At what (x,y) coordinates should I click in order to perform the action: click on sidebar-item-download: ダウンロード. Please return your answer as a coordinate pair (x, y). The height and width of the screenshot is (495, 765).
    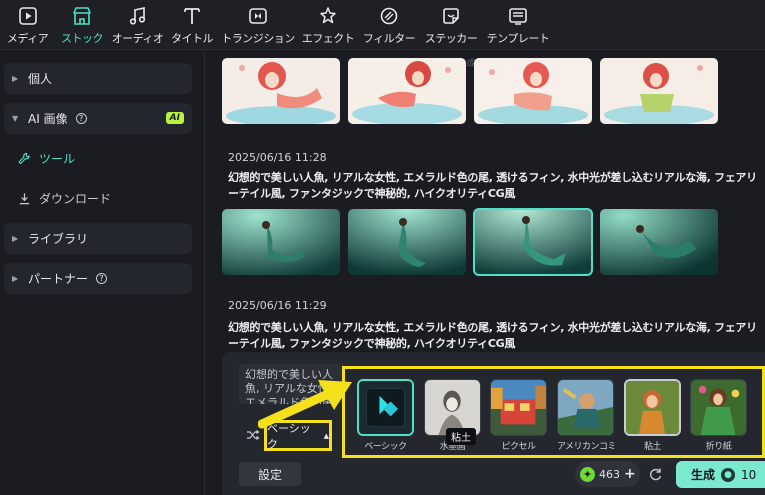
    Looking at the image, I should click on (64, 198).